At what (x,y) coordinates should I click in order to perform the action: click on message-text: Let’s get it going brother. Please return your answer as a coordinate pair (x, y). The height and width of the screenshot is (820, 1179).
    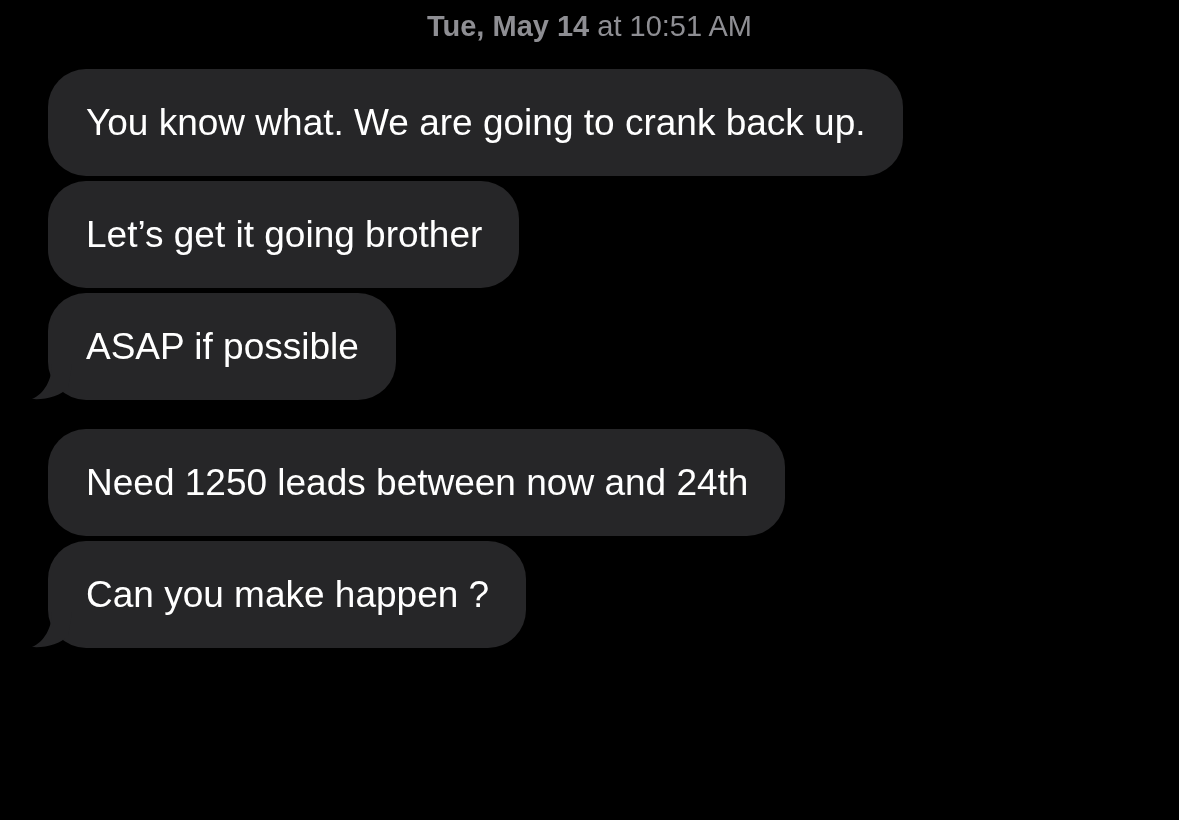
    Looking at the image, I should click on (284, 234).